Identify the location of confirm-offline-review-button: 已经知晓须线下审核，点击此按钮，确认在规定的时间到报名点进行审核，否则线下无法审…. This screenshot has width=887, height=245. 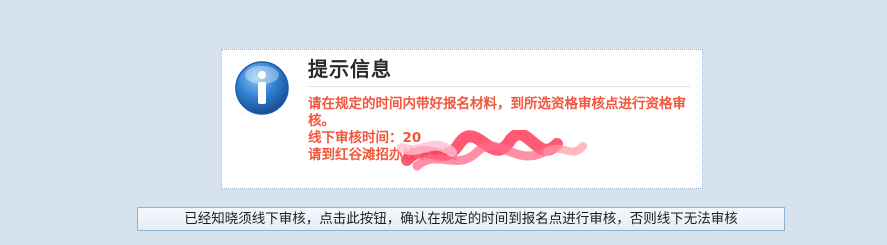
(461, 219).